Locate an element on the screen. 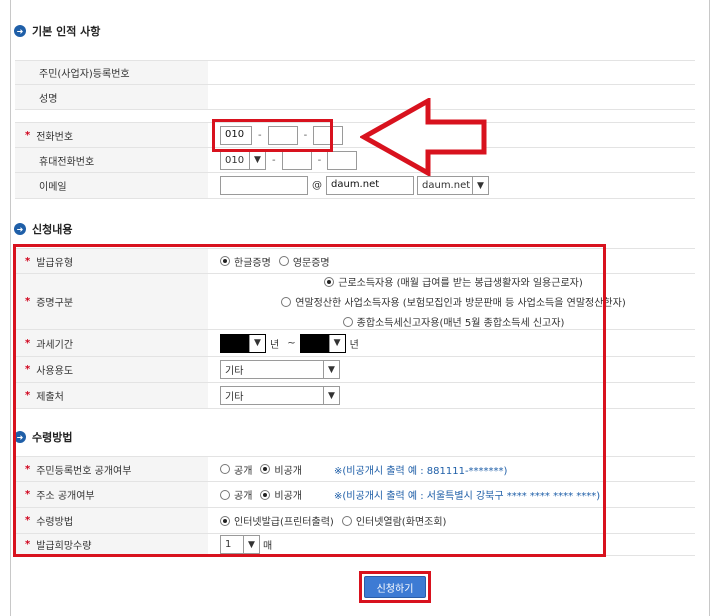  mobile-row: 휴대전화번호 010 ▼ - - is located at coordinates (355, 160).